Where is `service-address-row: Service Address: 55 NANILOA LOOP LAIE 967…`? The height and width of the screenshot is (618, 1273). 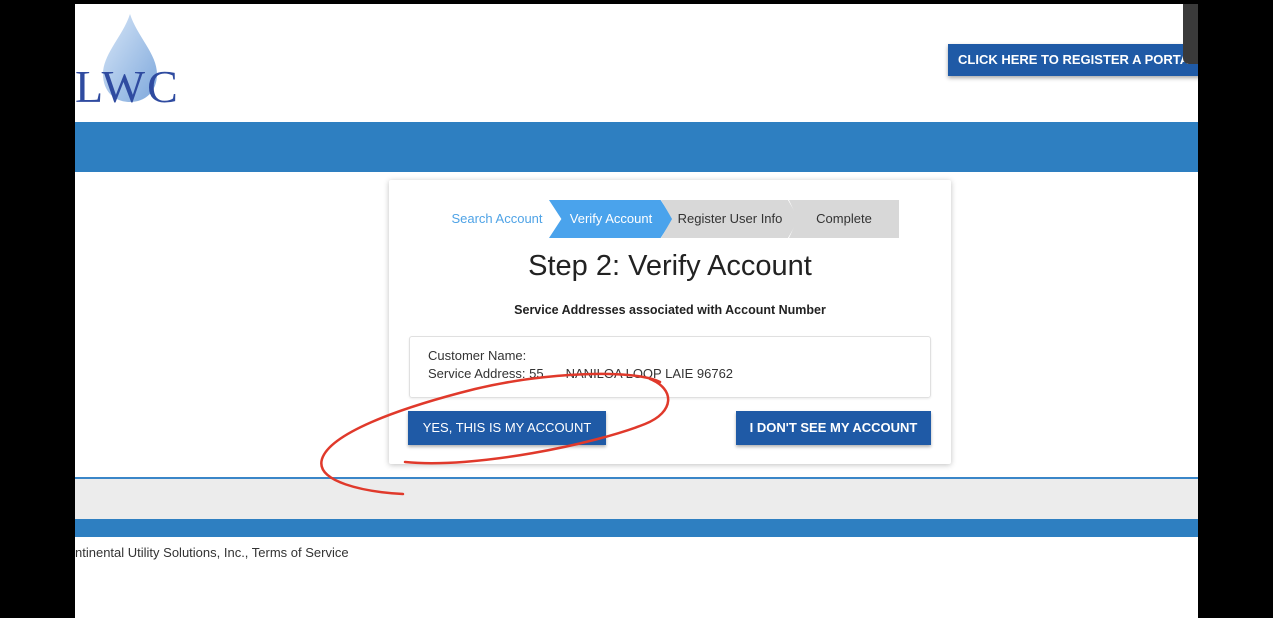
service-address-row: Service Address: 55 NANILOA LOOP LAIE 967… is located at coordinates (670, 374).